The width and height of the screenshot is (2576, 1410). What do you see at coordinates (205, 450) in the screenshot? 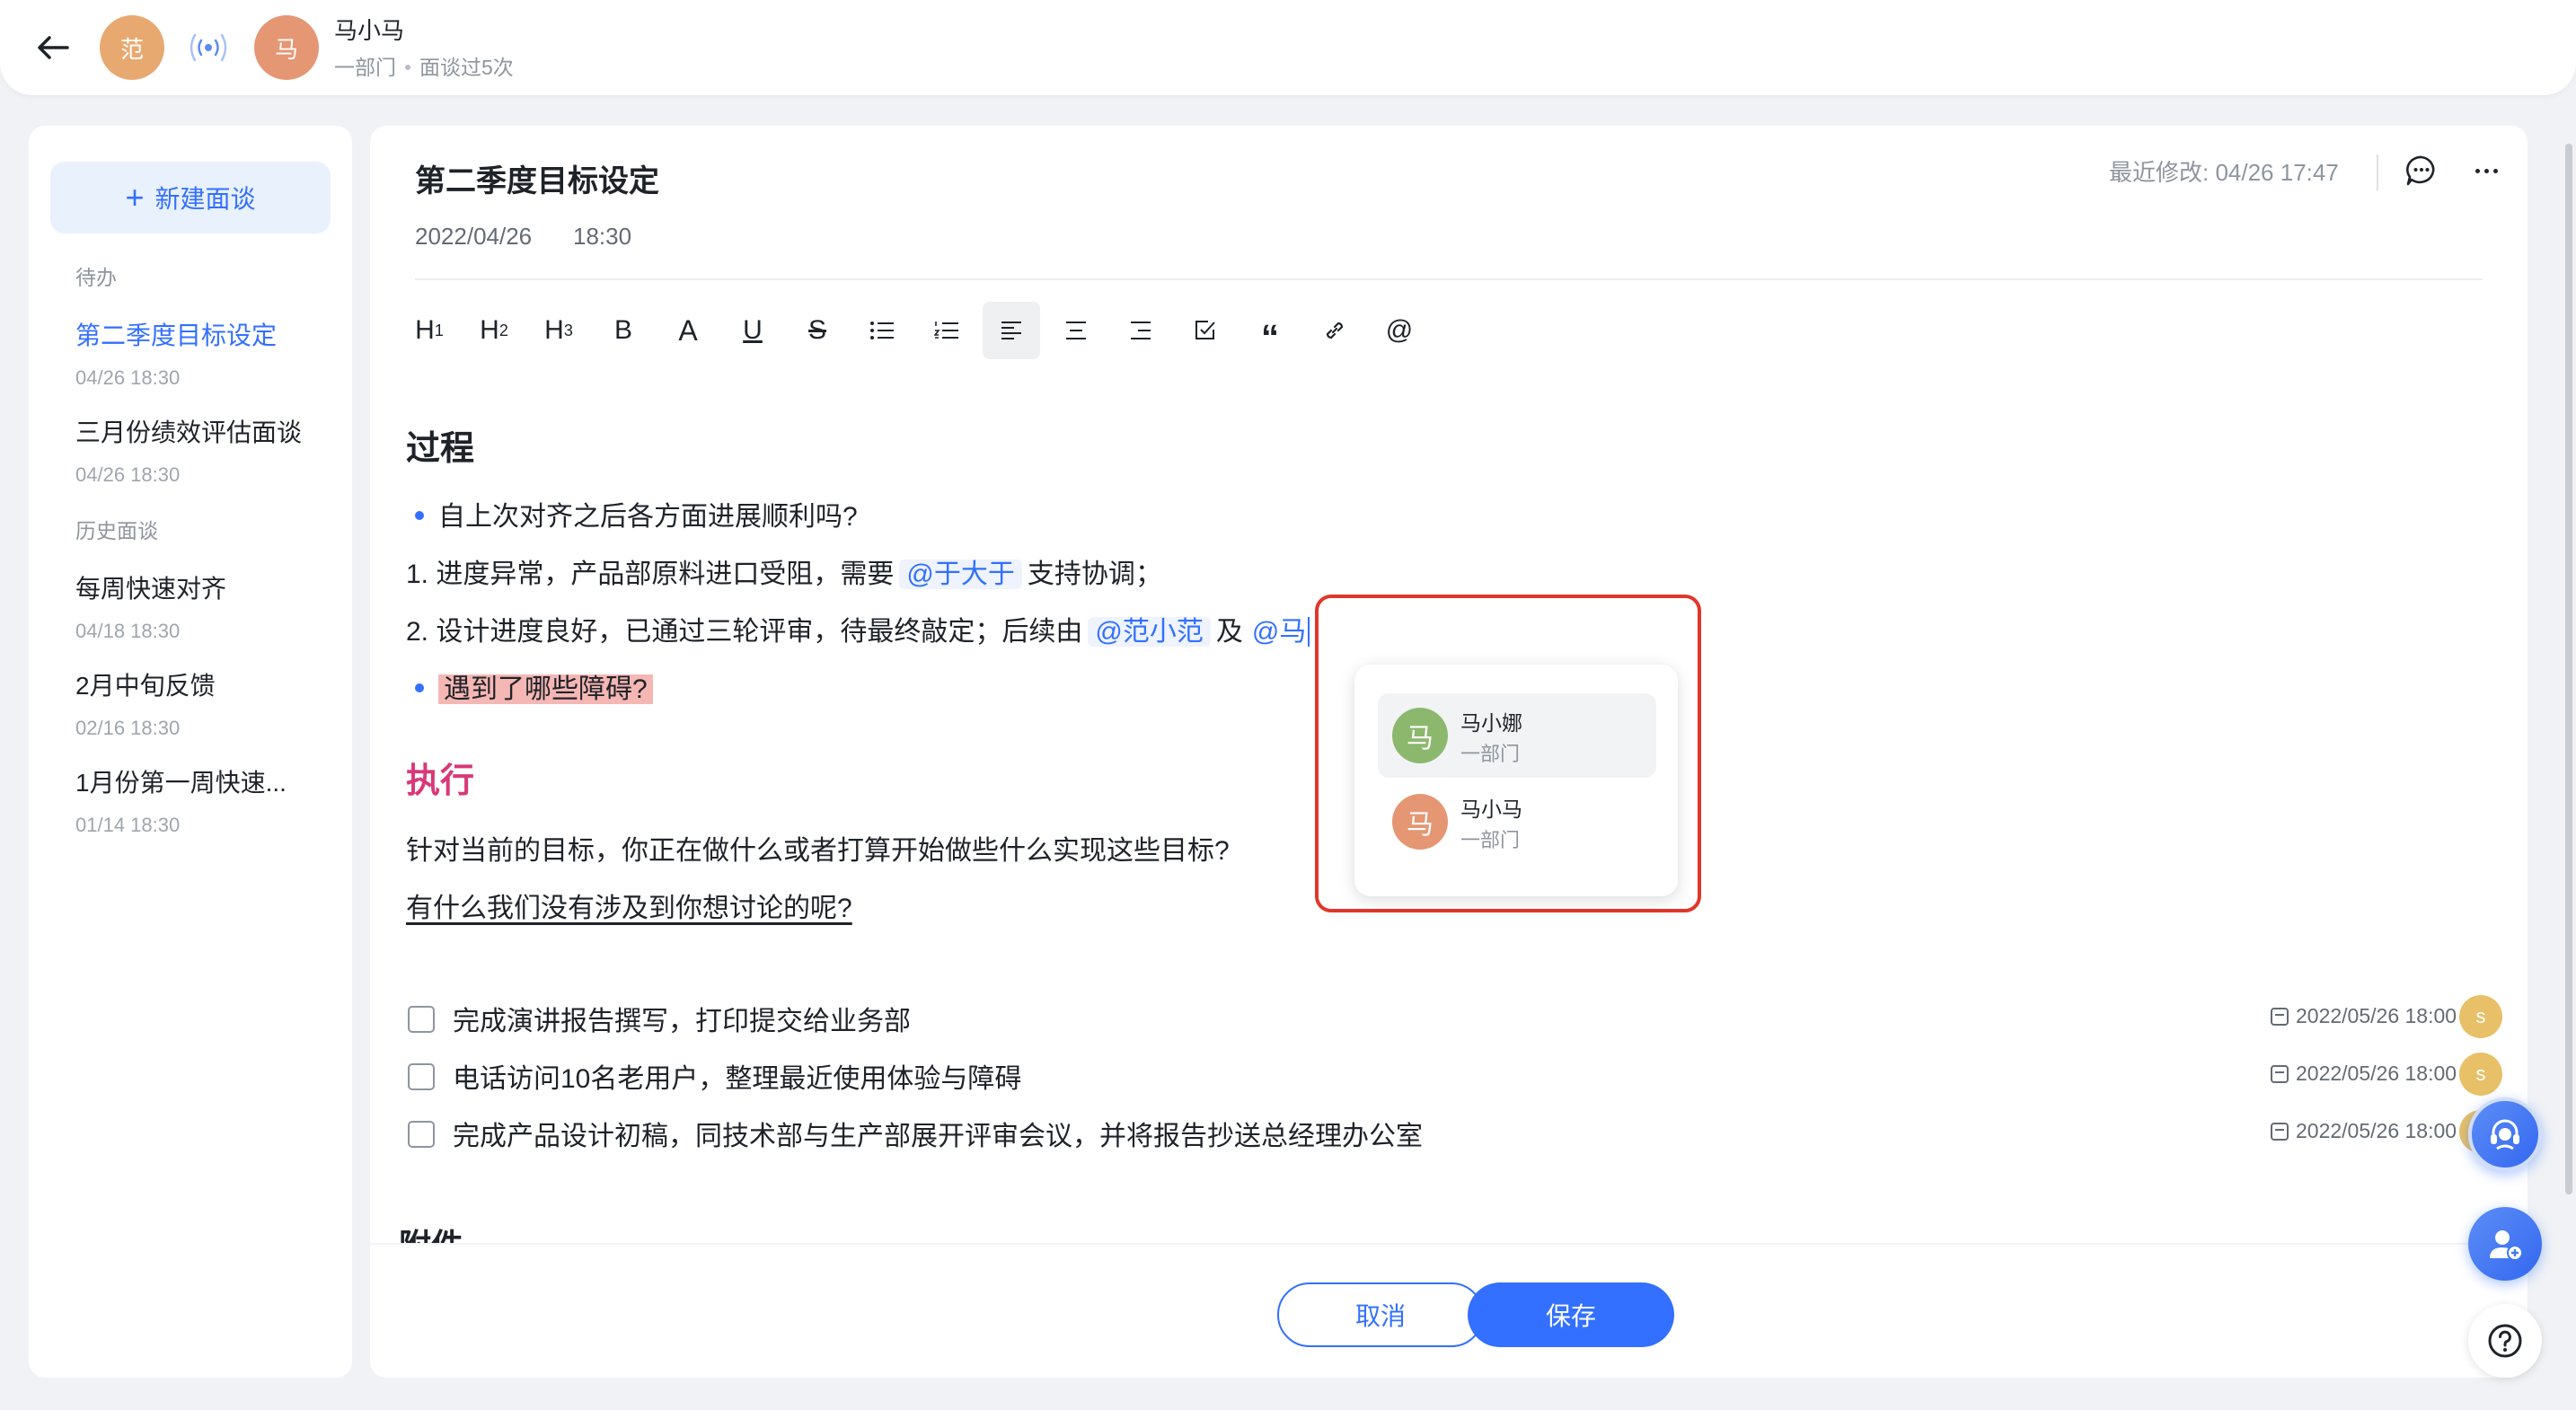
I see `sidebar-item-meeting: 三月份绩效评估面谈 04/26 18:30` at bounding box center [205, 450].